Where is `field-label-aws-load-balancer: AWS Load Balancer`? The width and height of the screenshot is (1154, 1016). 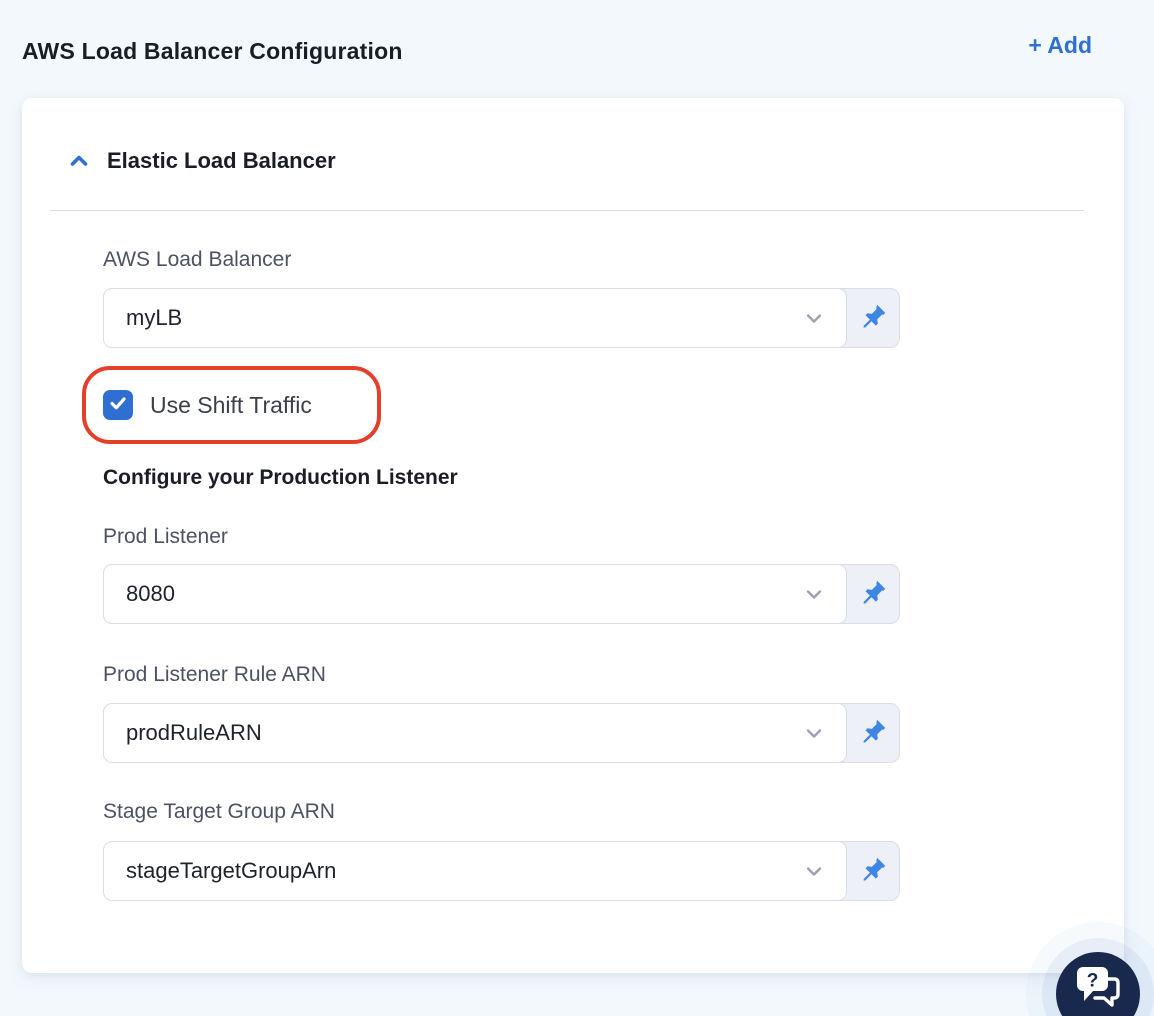
field-label-aws-load-balancer: AWS Load Balancer is located at coordinates (197, 259).